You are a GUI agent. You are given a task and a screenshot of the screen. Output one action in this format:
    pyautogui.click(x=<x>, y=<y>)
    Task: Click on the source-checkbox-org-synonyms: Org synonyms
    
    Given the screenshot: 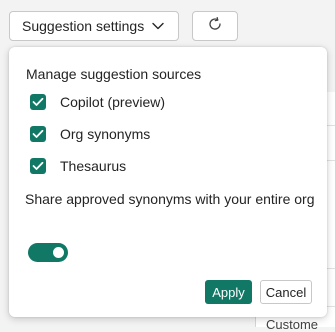 What is the action you would take?
    pyautogui.click(x=90, y=134)
    